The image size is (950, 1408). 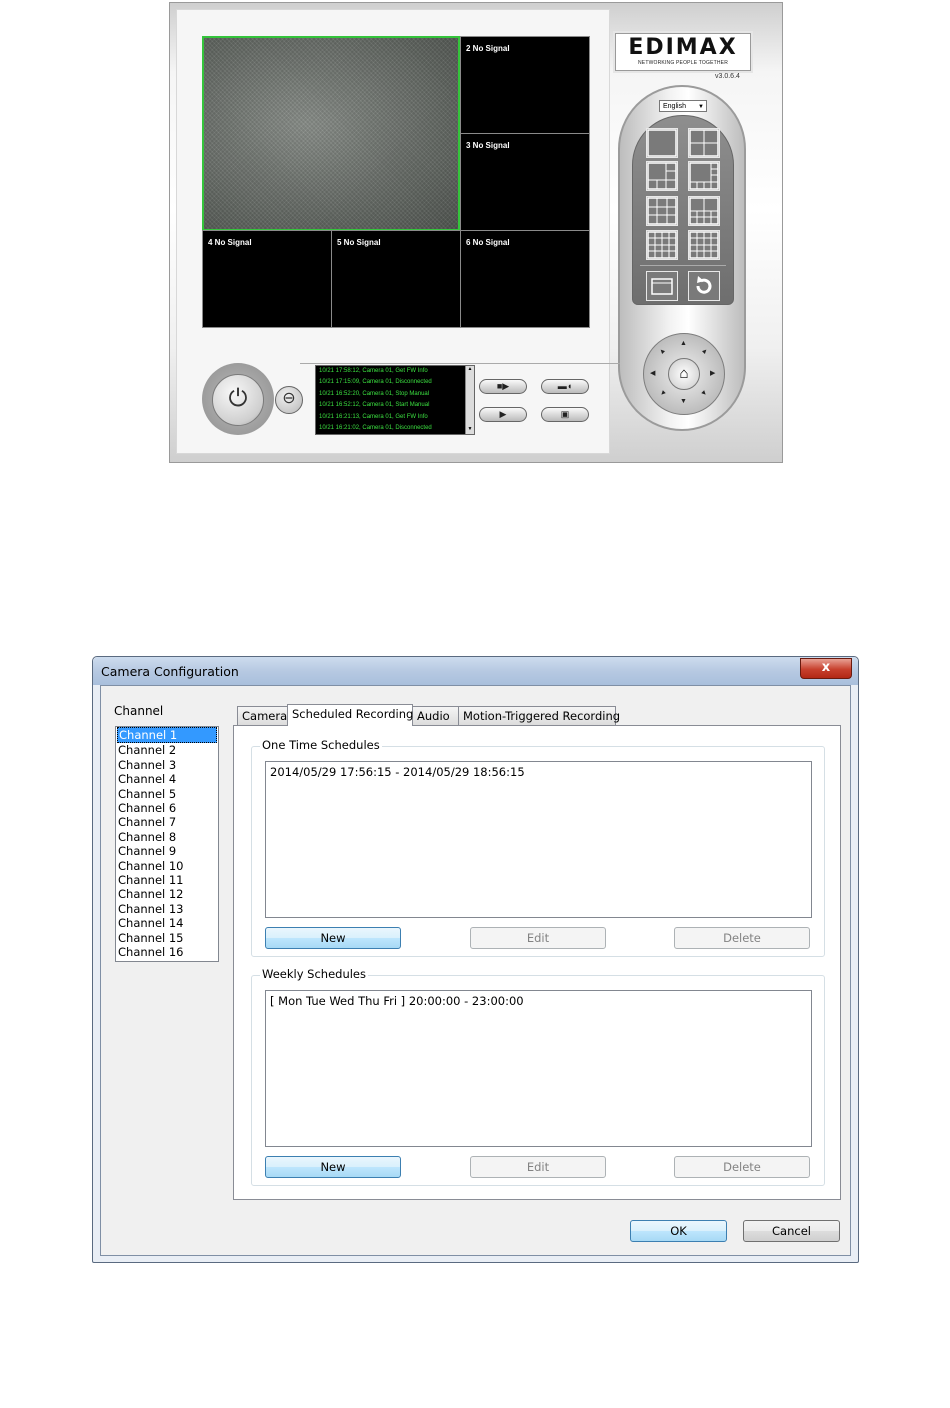 I want to click on video-cell-6: 6 No Signal, so click(x=525, y=279).